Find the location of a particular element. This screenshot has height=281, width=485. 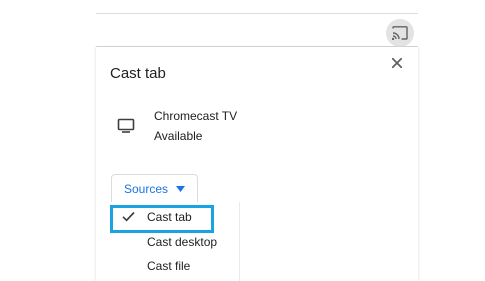

sources-menu: Cast tab Cast desktop Cast file is located at coordinates (175, 241).